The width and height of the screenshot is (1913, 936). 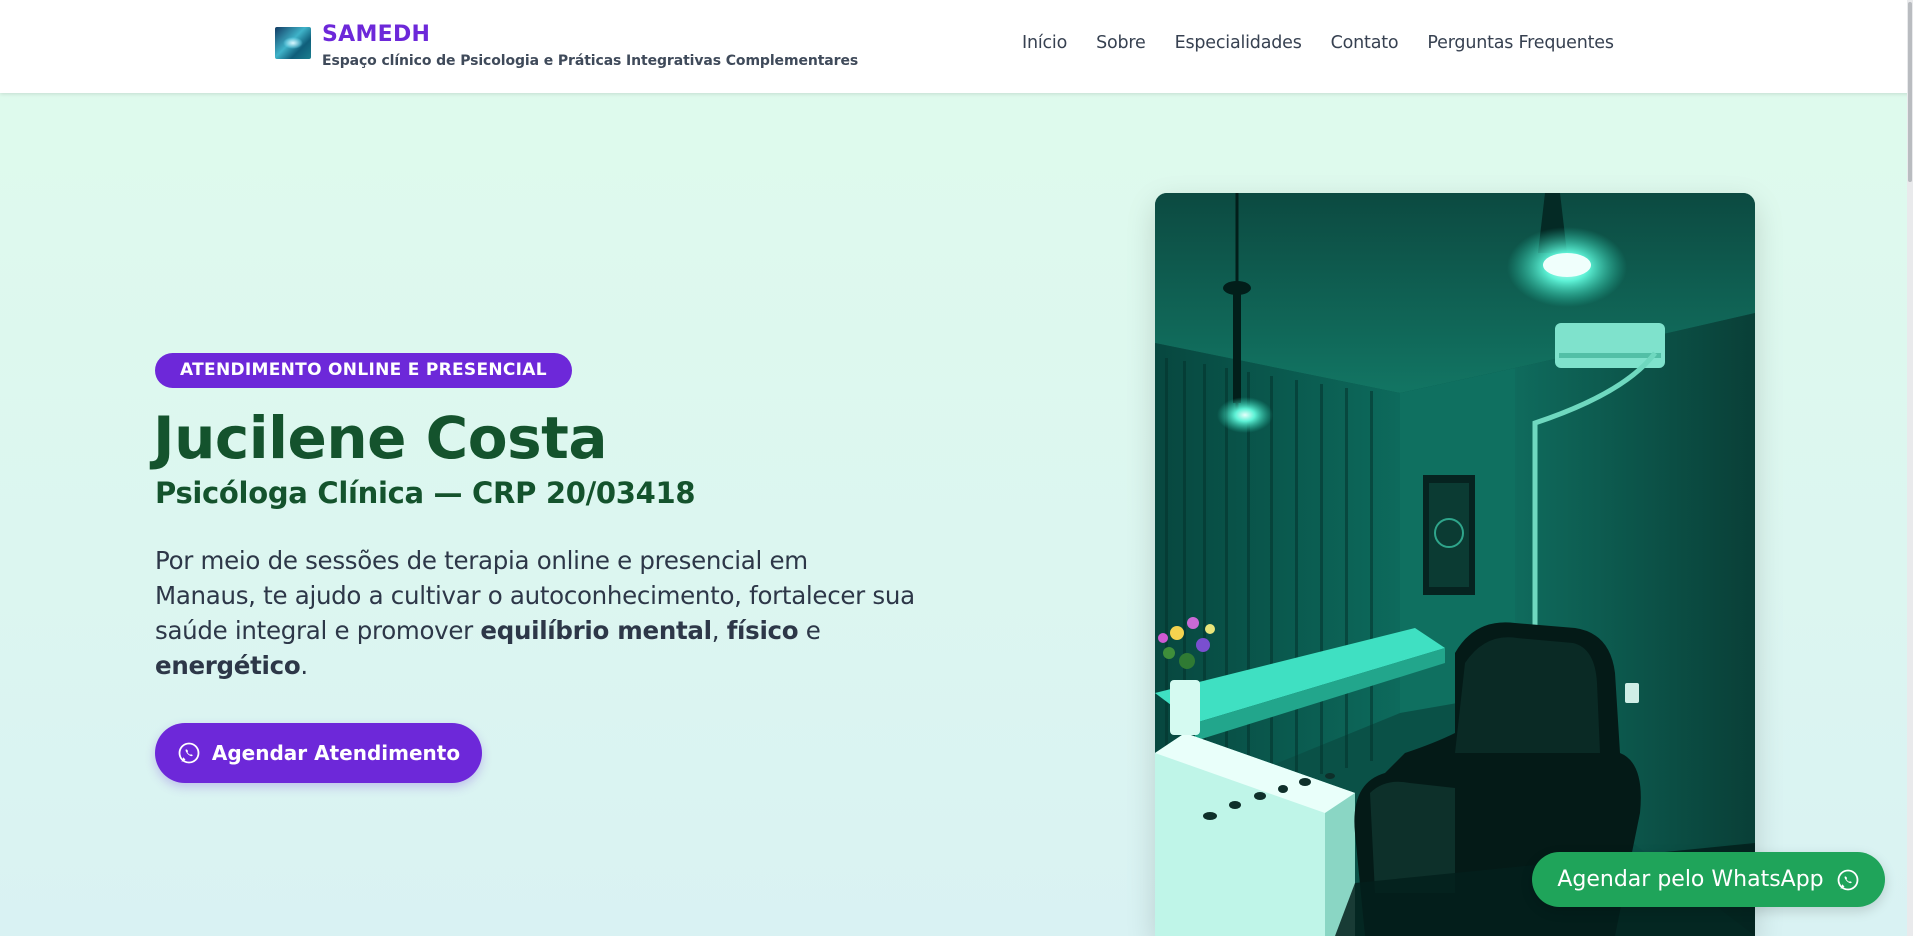 What do you see at coordinates (1365, 43) in the screenshot?
I see `nav-item-contato: Contato` at bounding box center [1365, 43].